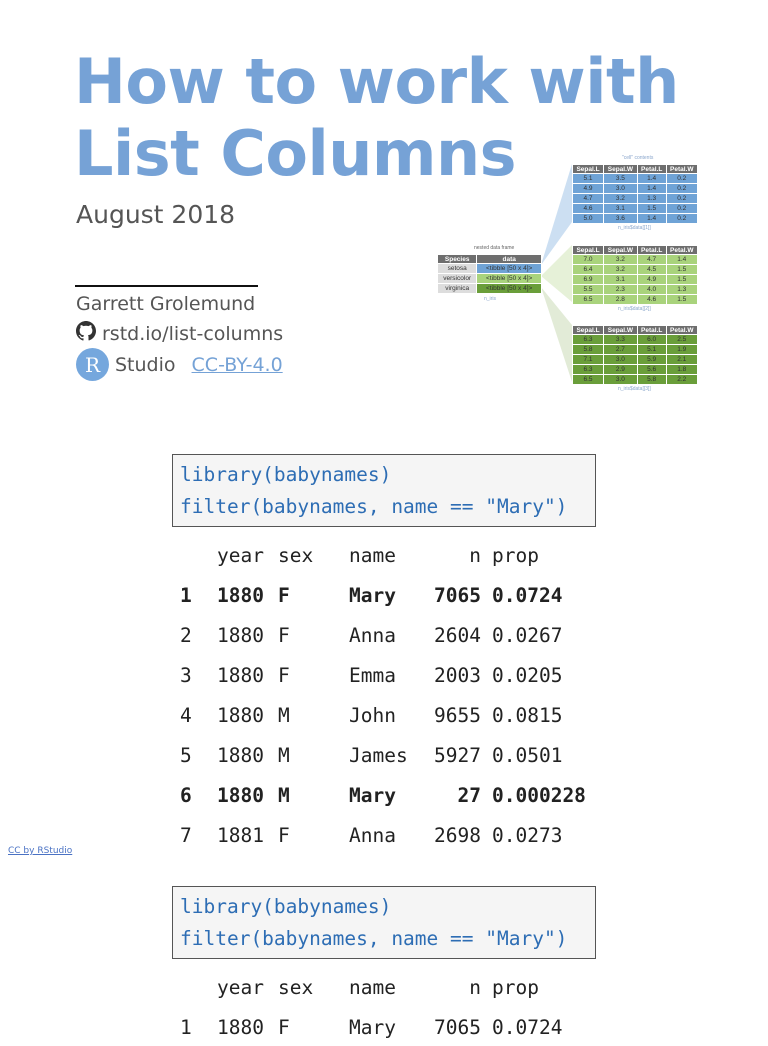 The image size is (768, 1046). What do you see at coordinates (539, 795) in the screenshot?
I see `table-cell: 0.000228` at bounding box center [539, 795].